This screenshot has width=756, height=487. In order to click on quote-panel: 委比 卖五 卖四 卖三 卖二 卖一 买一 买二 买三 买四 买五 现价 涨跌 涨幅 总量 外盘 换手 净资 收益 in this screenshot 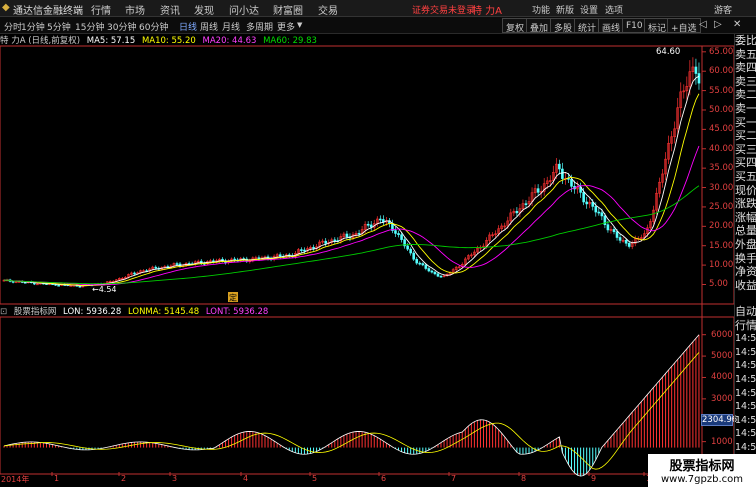, I will do `click(745, 169)`.